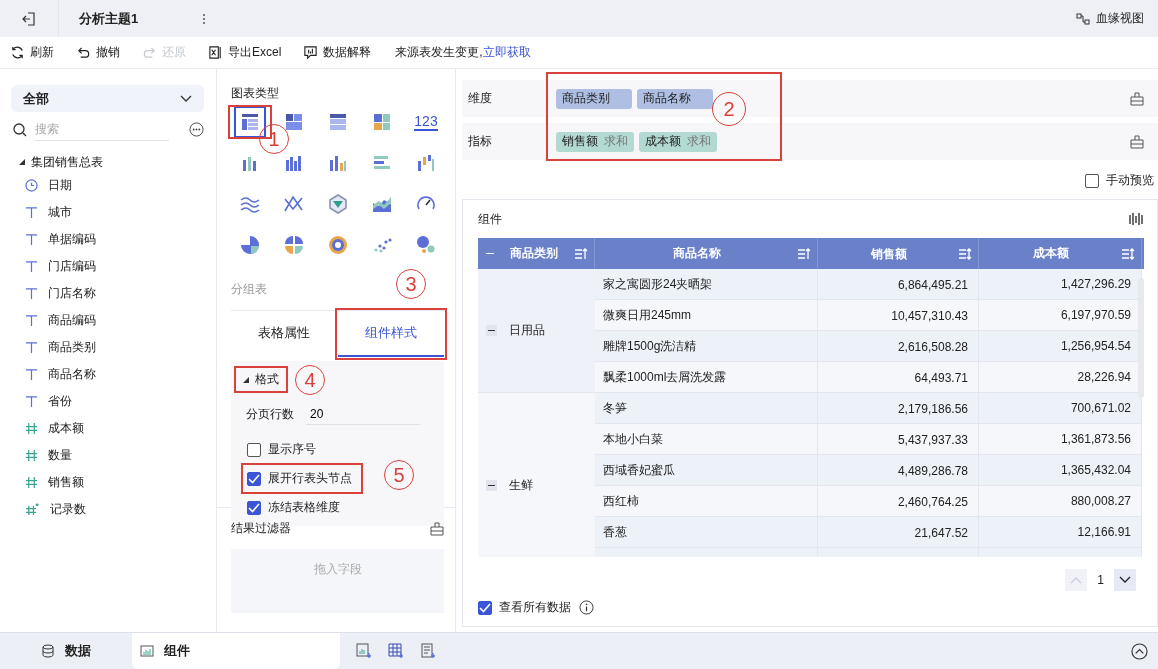 The width and height of the screenshot is (1158, 669). I want to click on field-item: 门店编码, so click(107, 266).